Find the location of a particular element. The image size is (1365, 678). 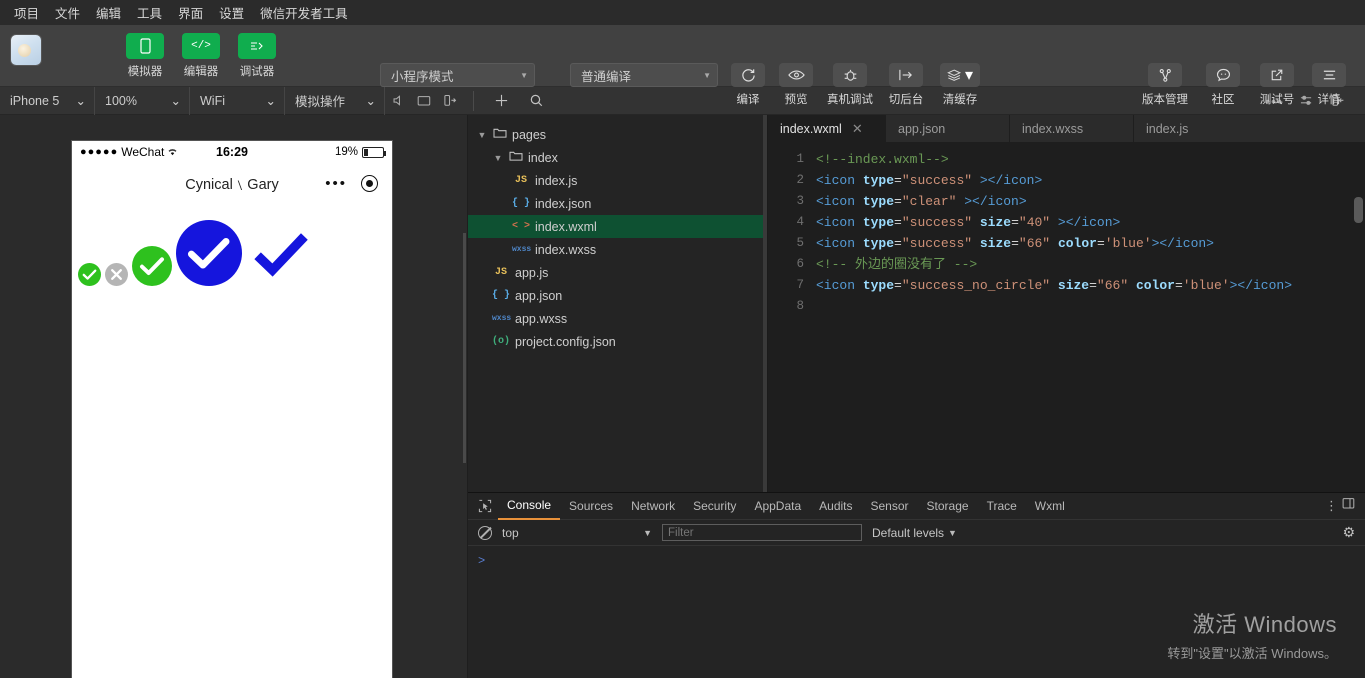

devtools-tab-storage: Storage is located at coordinates (948, 506).